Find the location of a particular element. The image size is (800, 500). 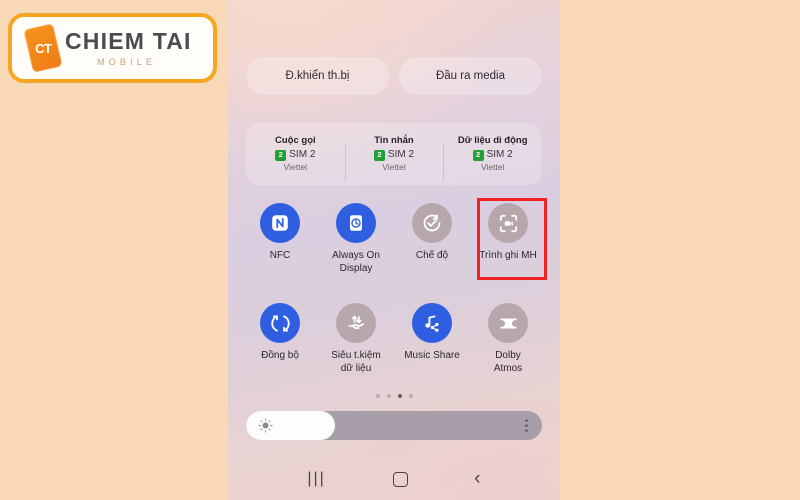

data-saver-icon is located at coordinates (356, 323).